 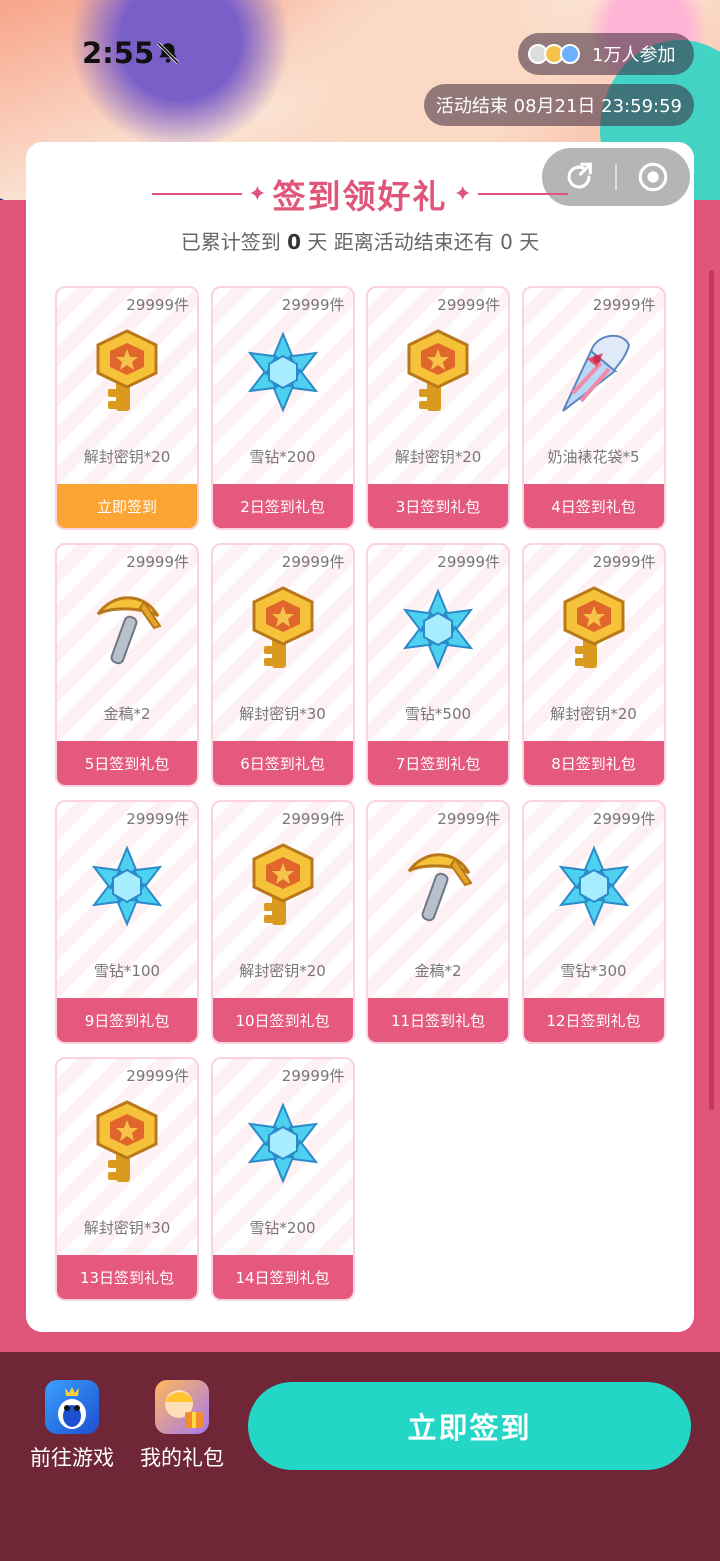 I want to click on participants-badge: 1万人参加, so click(x=606, y=54).